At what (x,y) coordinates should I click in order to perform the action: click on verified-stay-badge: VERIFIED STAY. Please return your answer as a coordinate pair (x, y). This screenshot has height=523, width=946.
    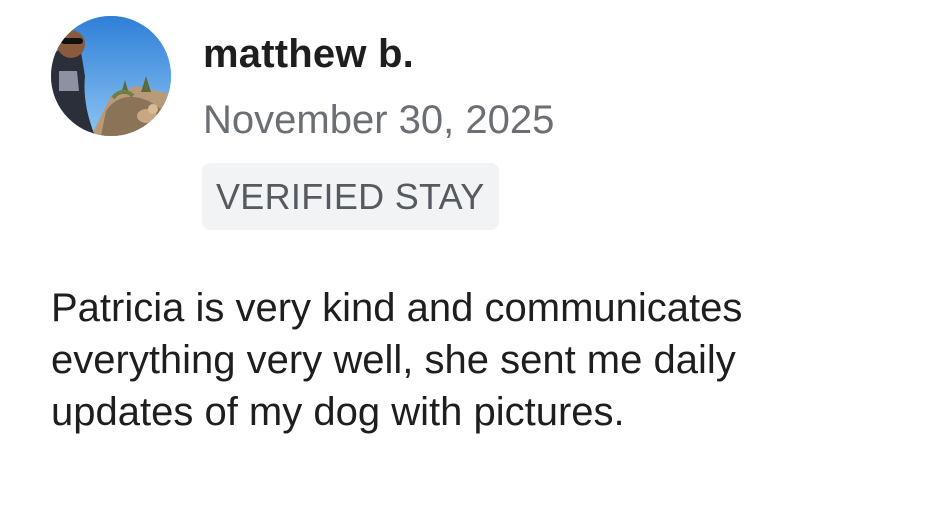
    Looking at the image, I should click on (350, 196).